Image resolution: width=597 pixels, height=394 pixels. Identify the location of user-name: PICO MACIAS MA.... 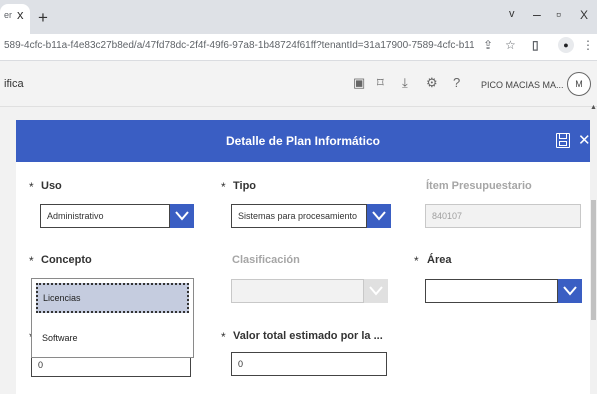
(522, 85).